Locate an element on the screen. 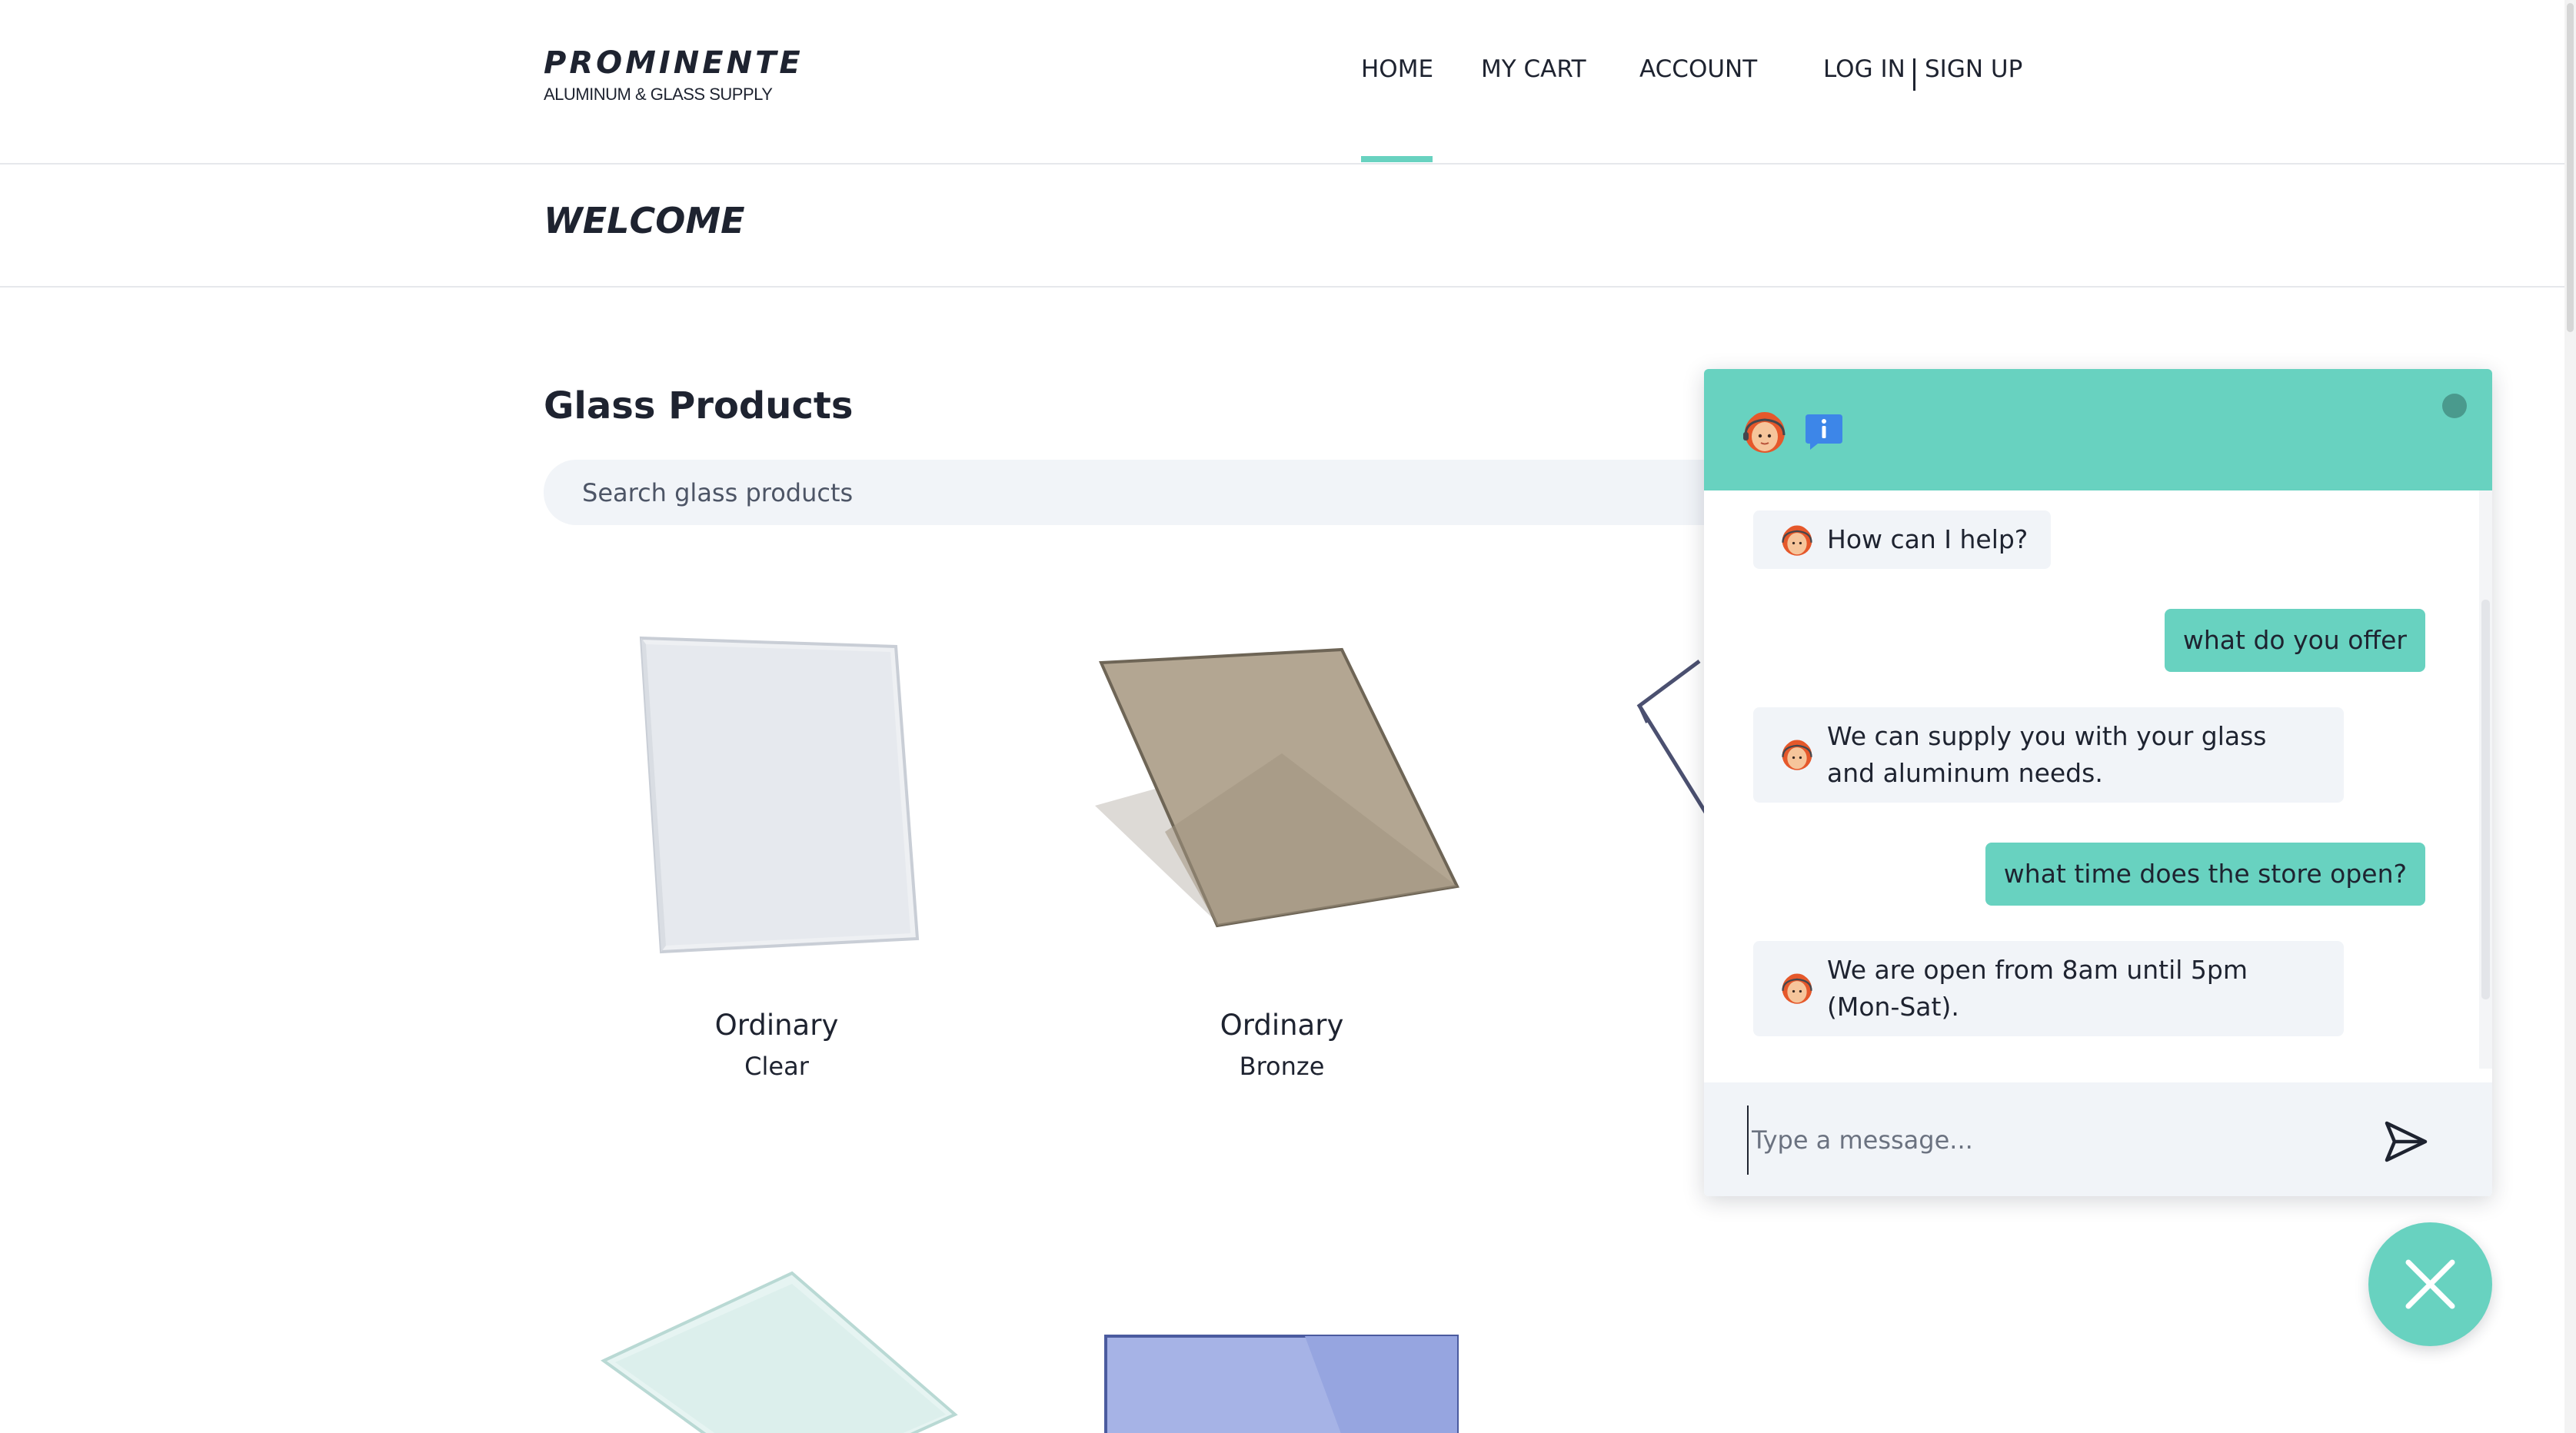  chat-composer is located at coordinates (2098, 1139).